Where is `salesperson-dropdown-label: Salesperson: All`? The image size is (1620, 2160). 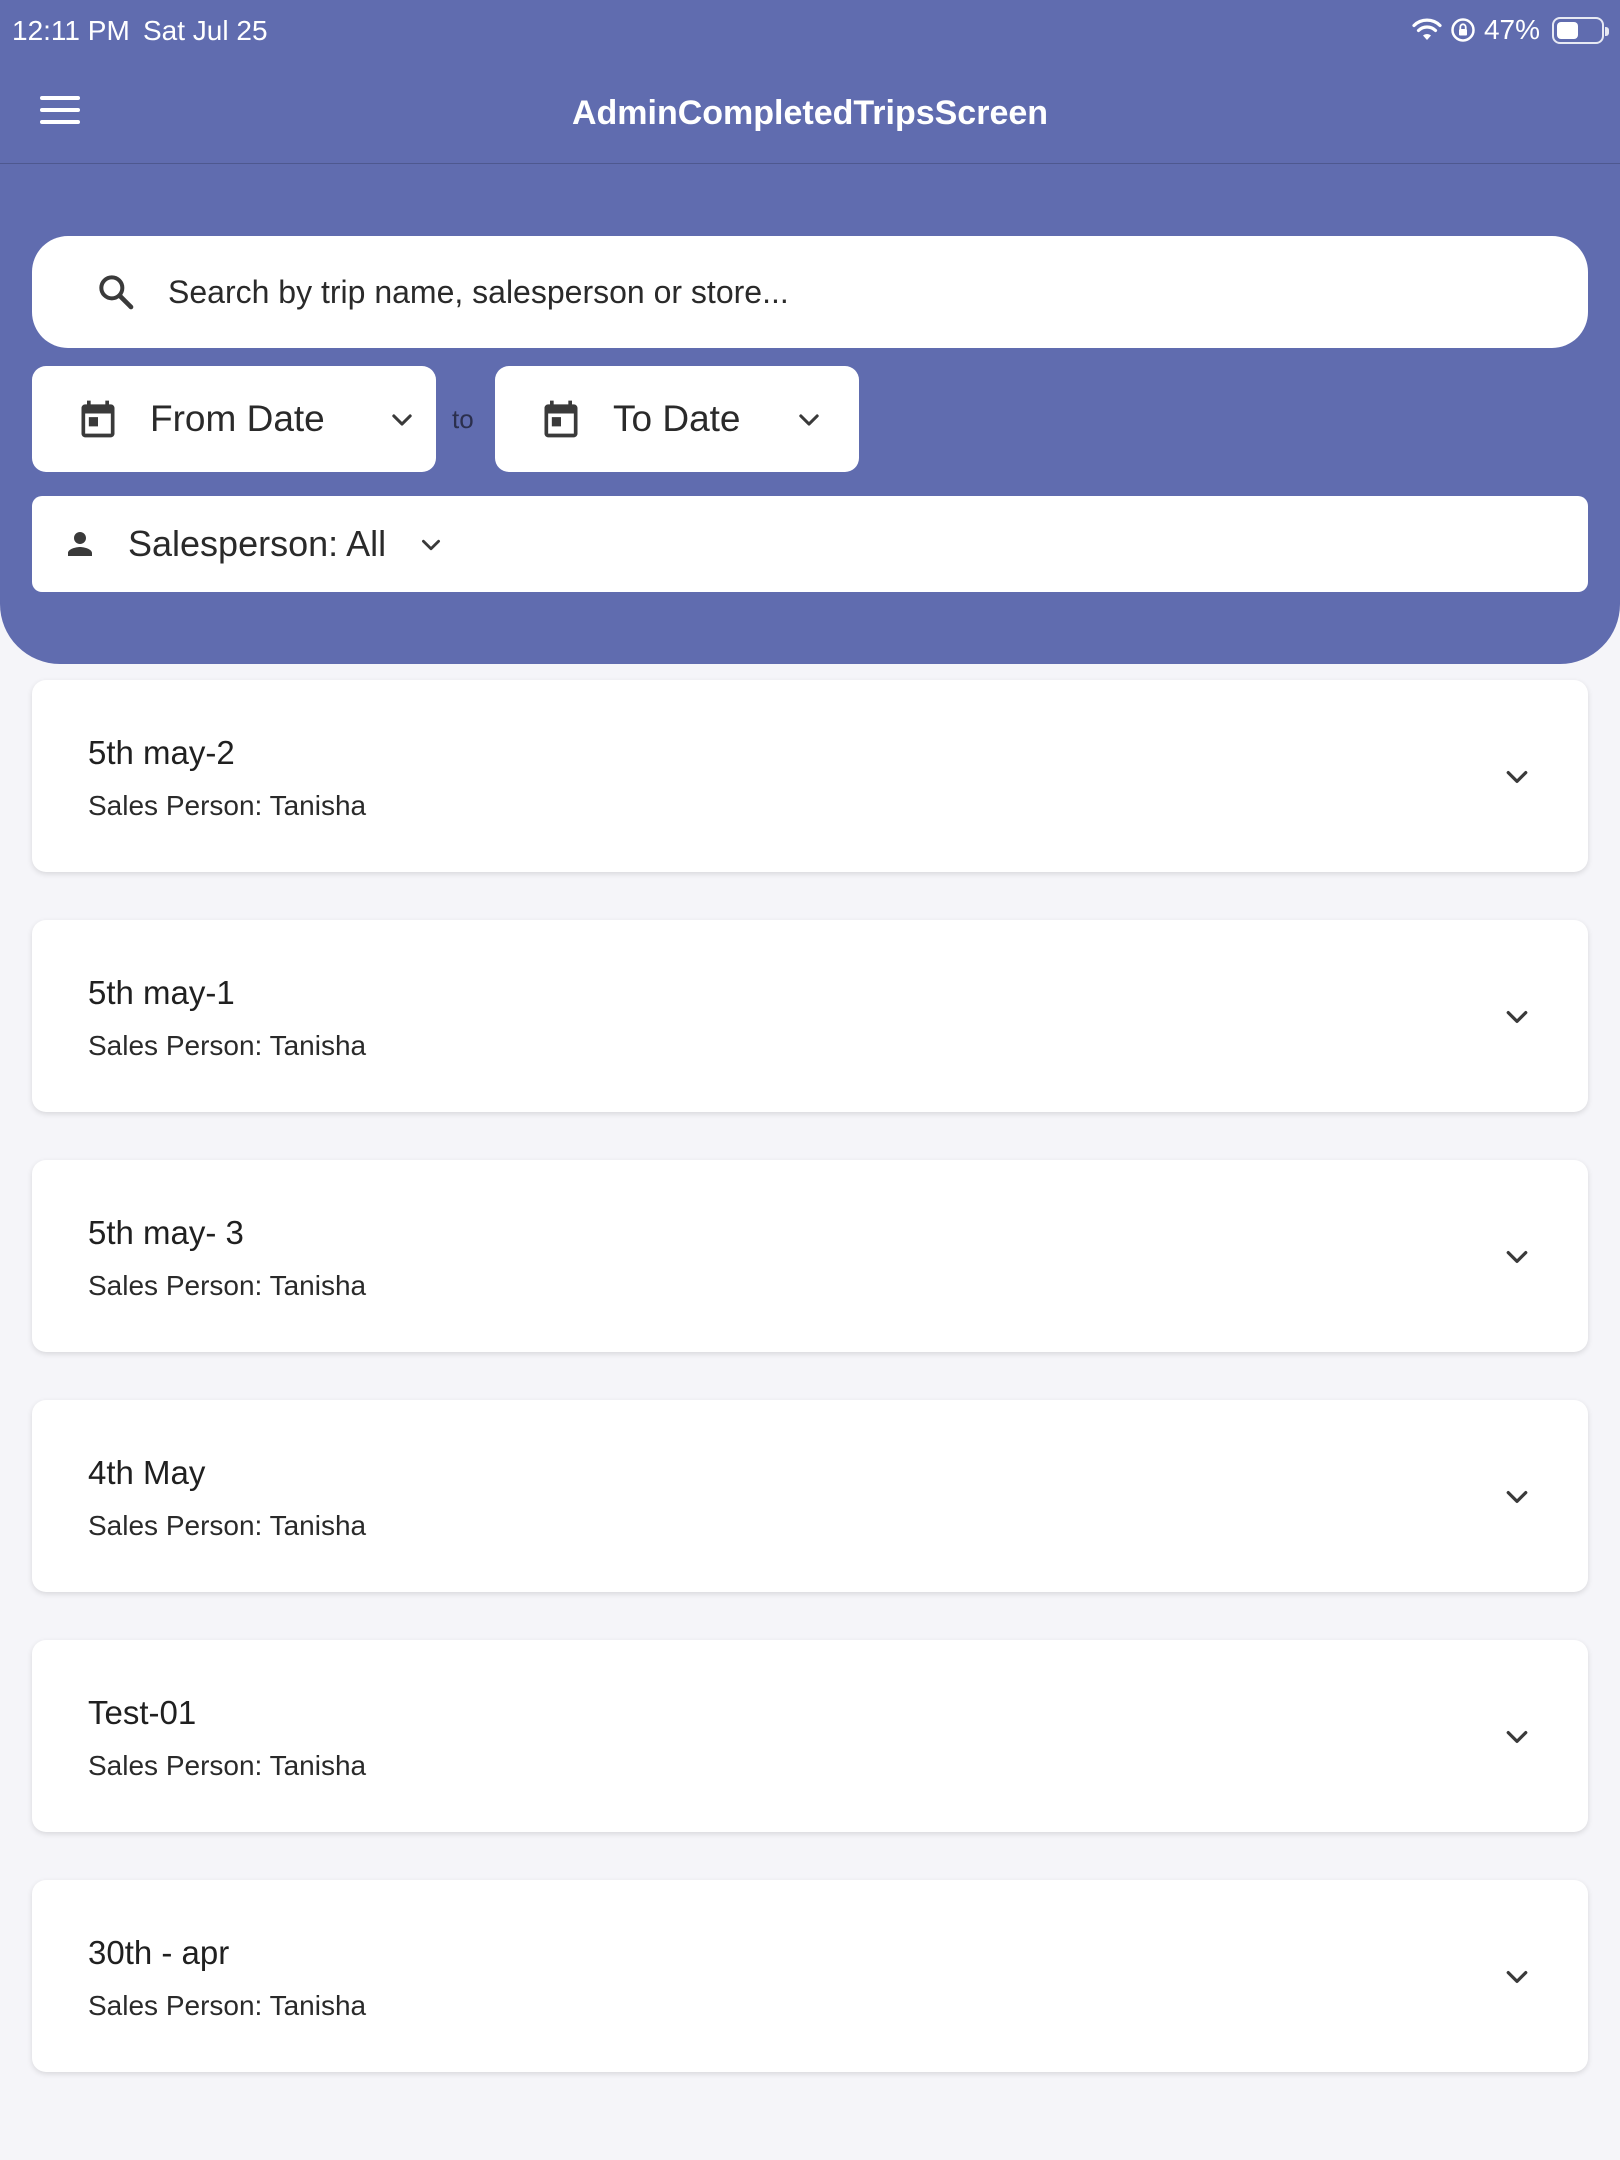
salesperson-dropdown-label: Salesperson: All is located at coordinates (257, 543).